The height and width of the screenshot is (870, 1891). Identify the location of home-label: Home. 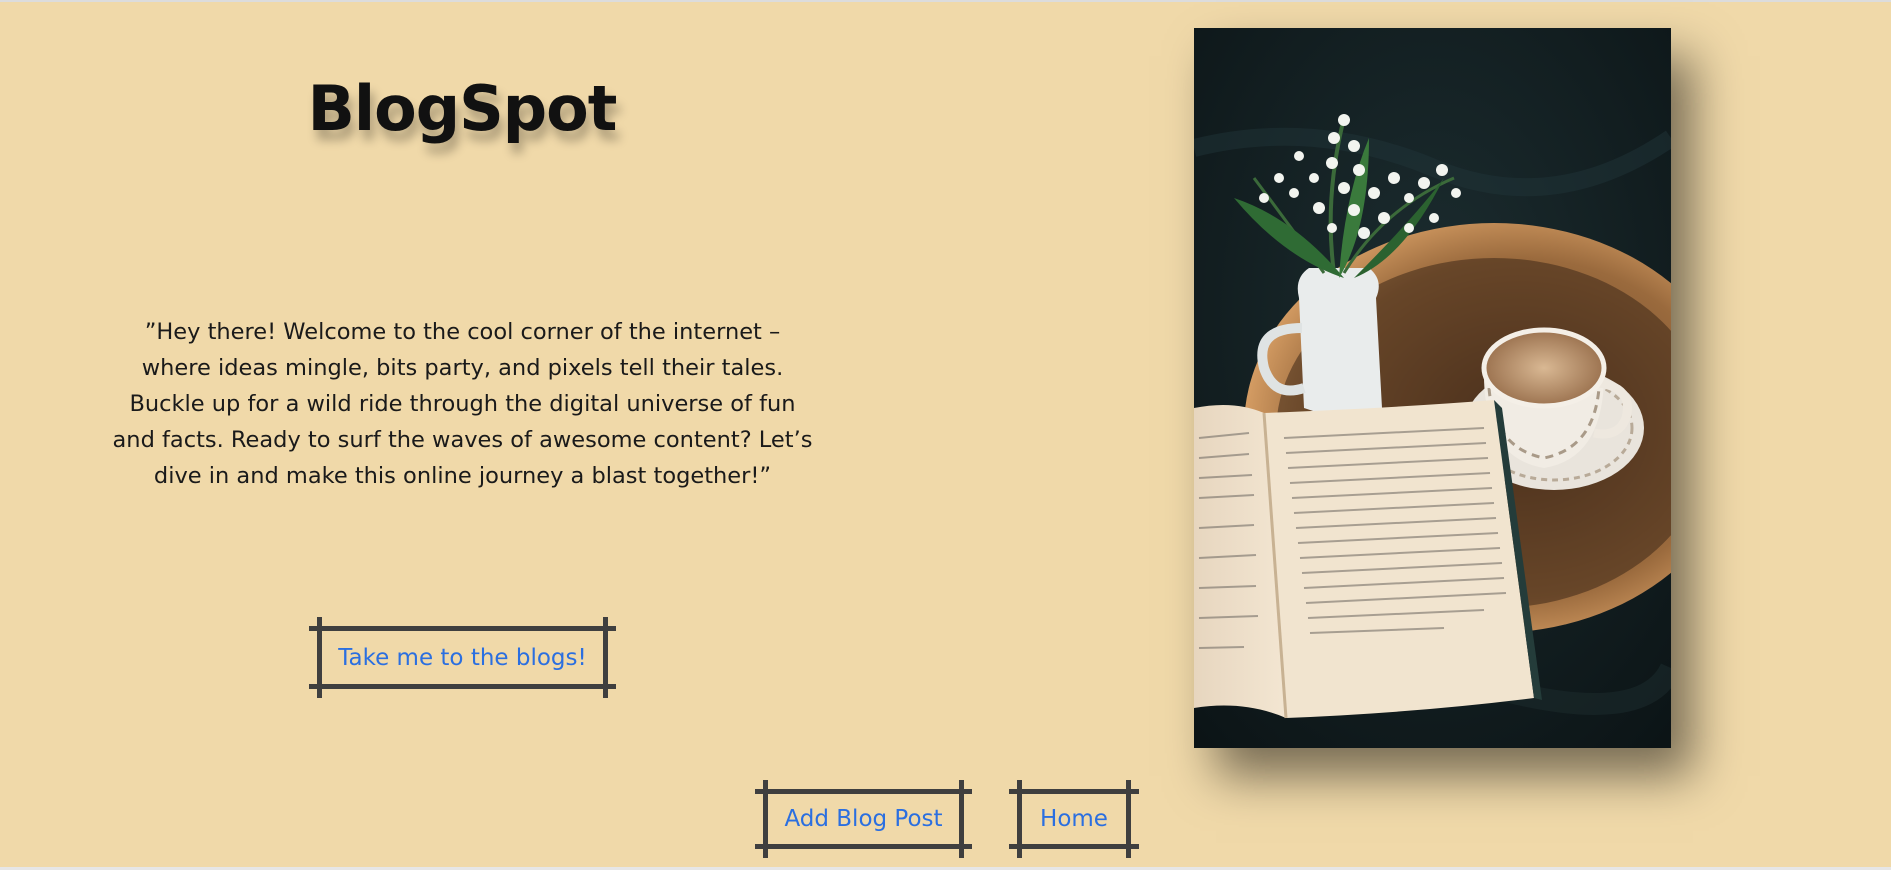
(1074, 819).